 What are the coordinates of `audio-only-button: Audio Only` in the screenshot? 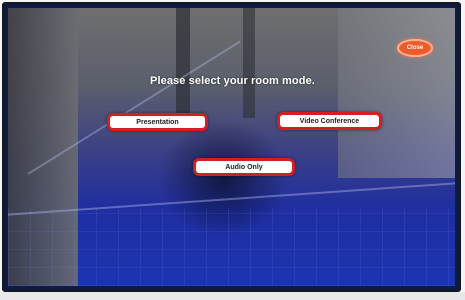 It's located at (244, 167).